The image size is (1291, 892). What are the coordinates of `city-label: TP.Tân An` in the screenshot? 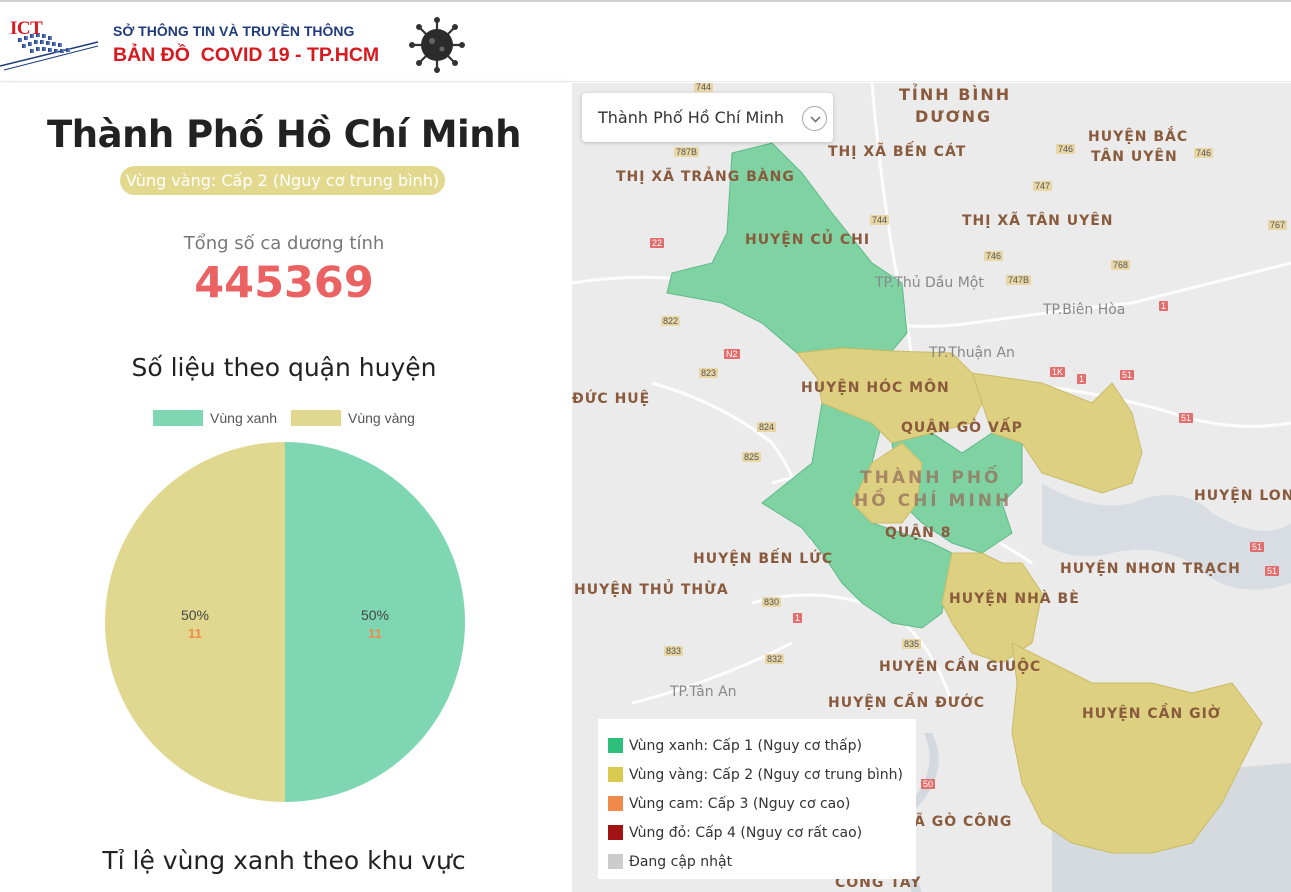 It's located at (703, 692).